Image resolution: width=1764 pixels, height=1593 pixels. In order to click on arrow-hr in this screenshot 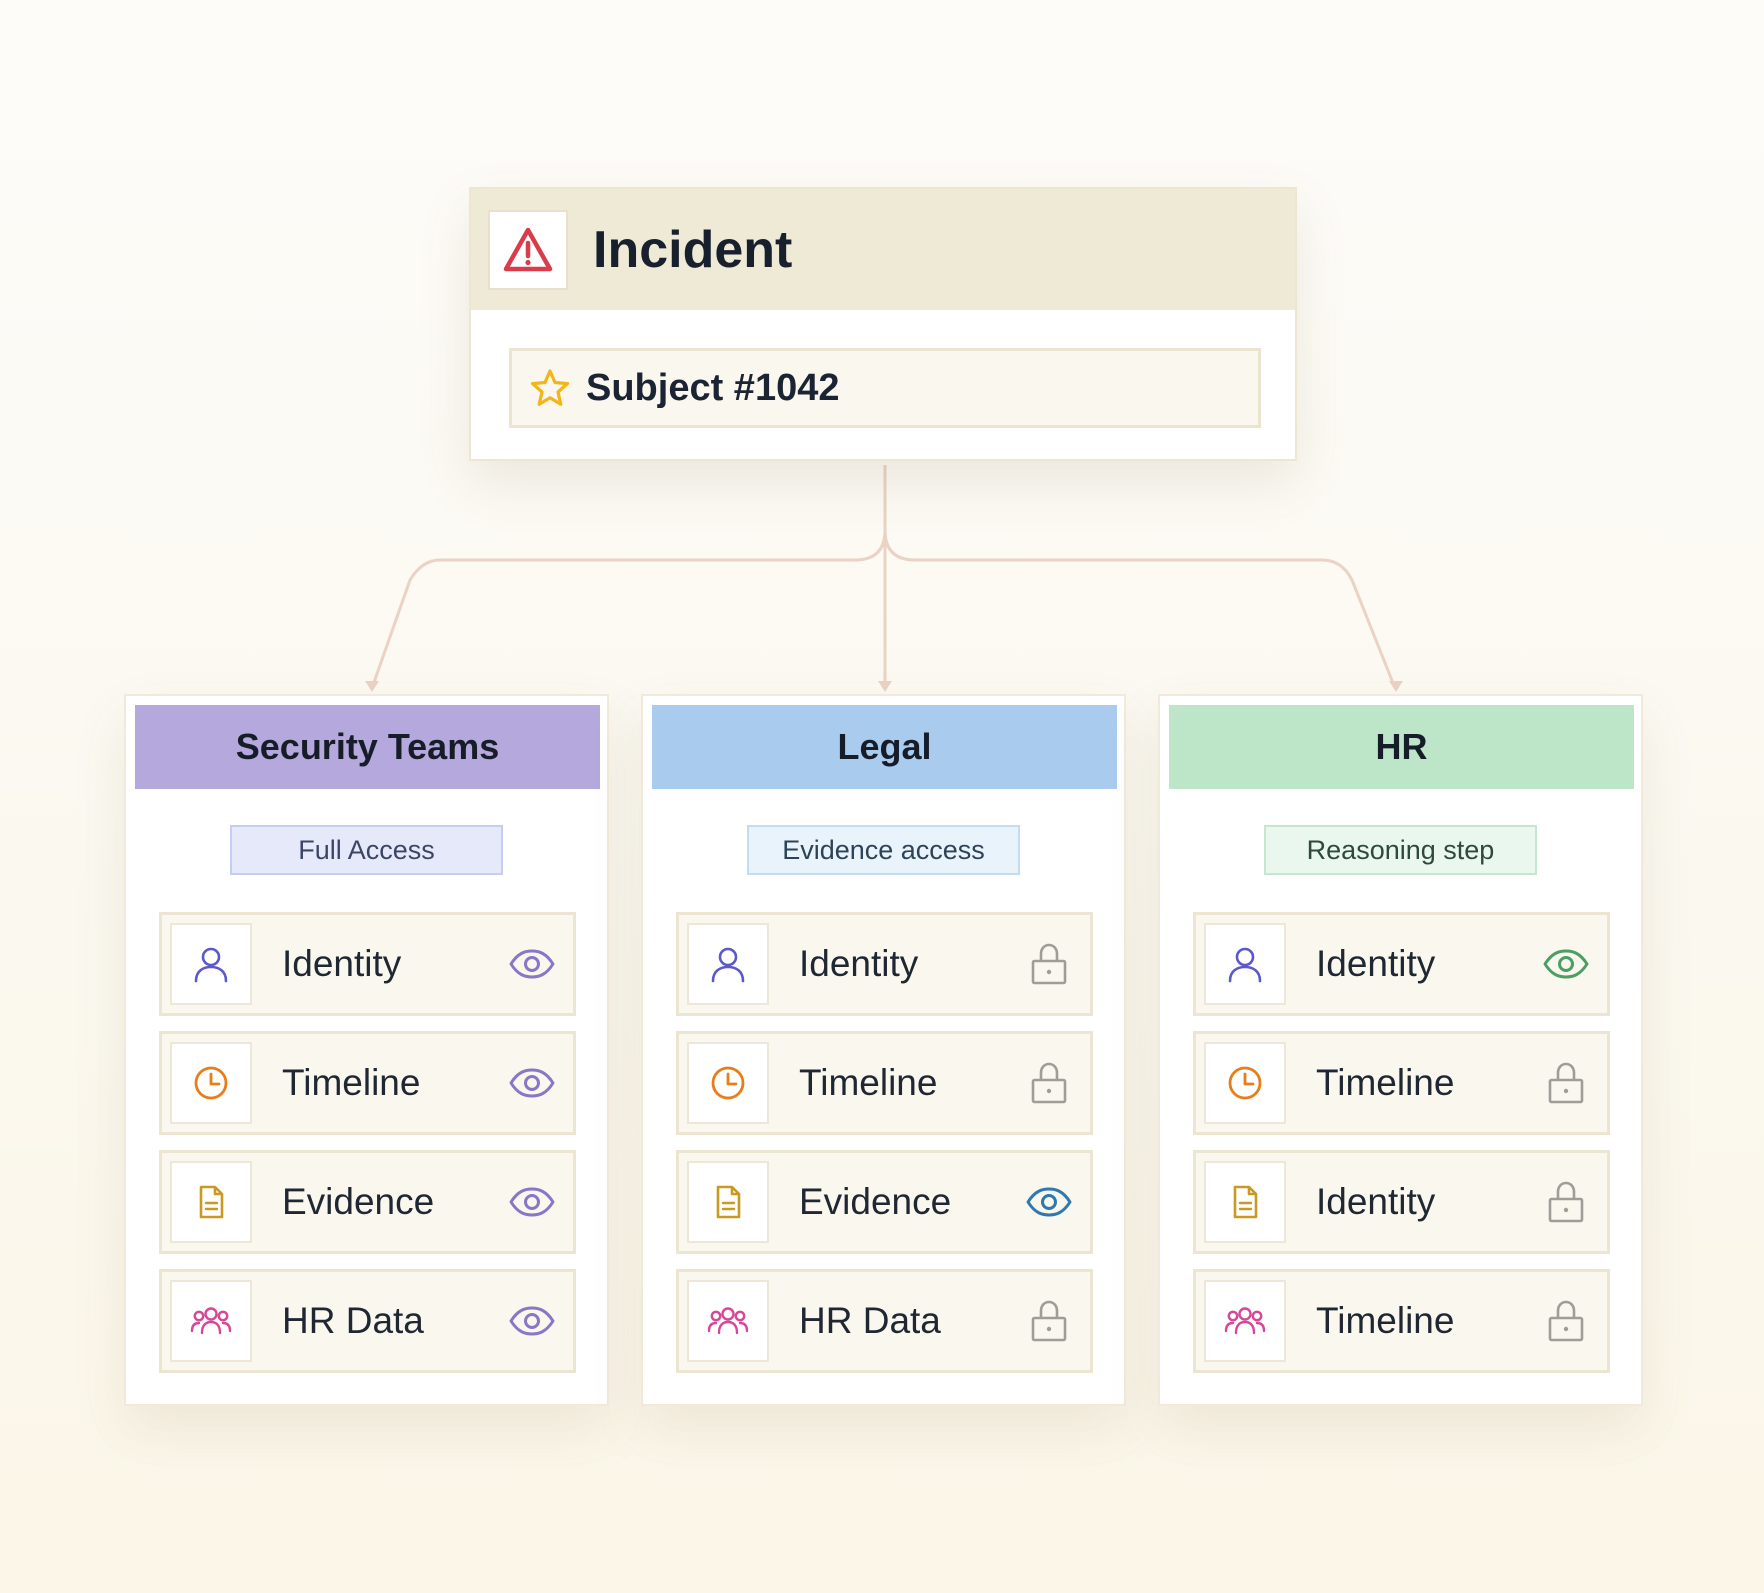, I will do `click(1396, 686)`.